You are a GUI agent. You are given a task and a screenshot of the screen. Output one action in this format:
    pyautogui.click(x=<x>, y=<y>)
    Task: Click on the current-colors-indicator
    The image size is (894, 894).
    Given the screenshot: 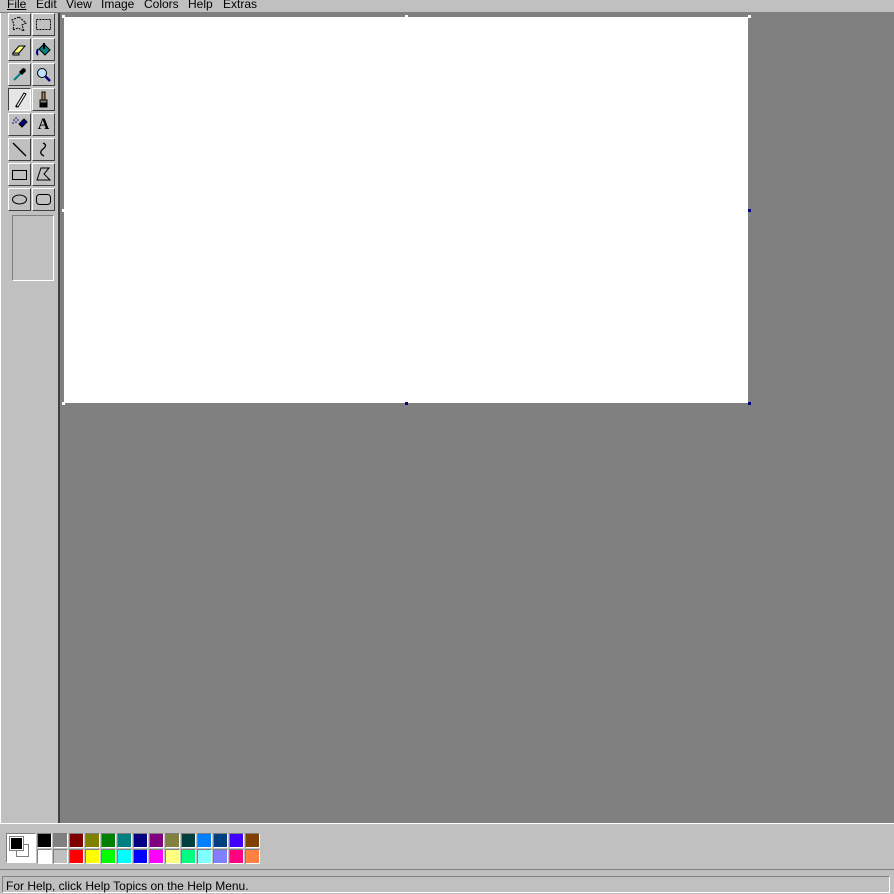 What is the action you would take?
    pyautogui.click(x=21, y=848)
    